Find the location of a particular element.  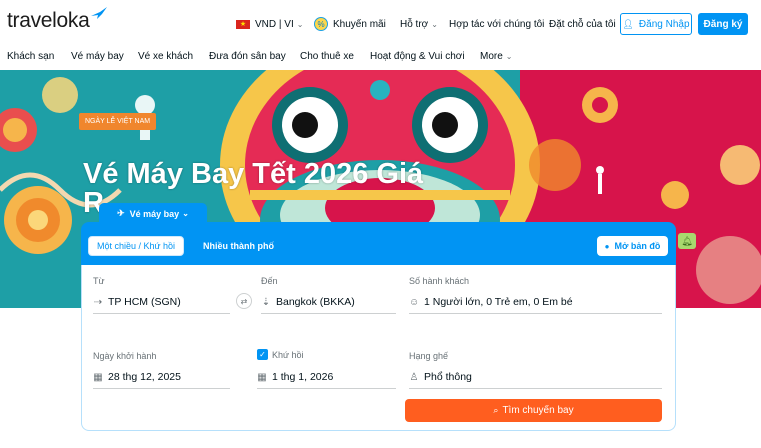

from-label: Từ is located at coordinates (99, 281).